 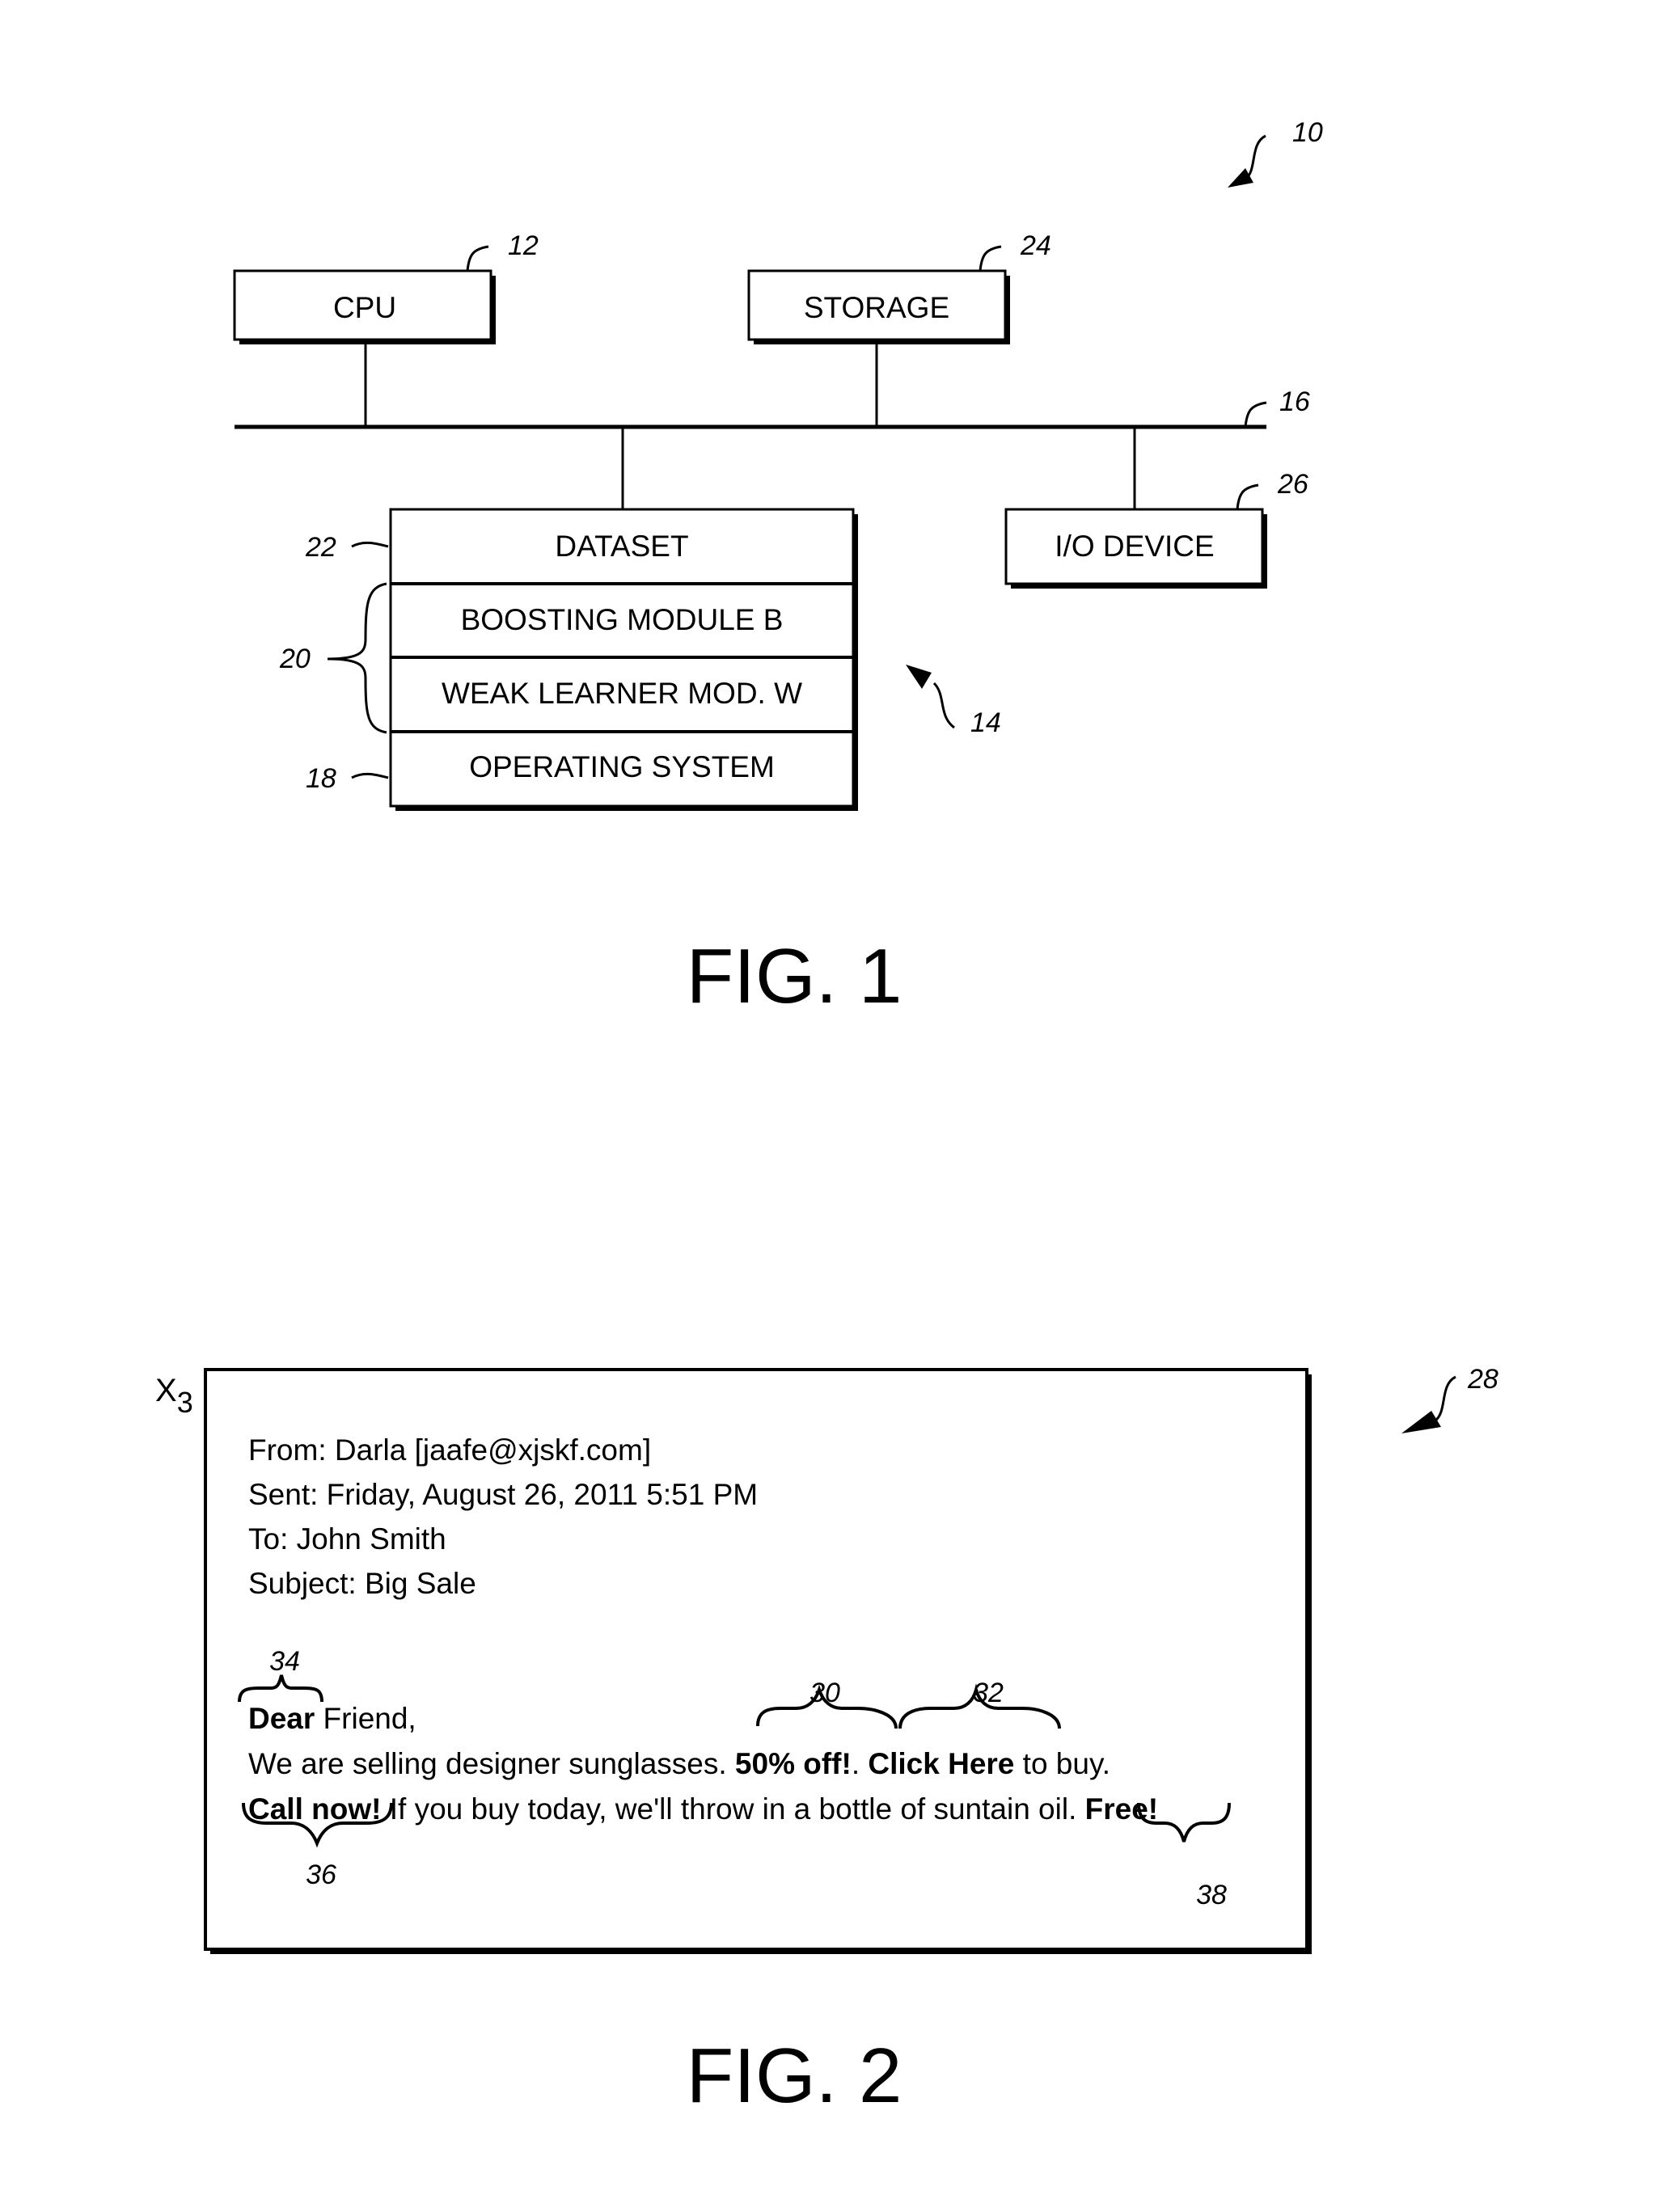 What do you see at coordinates (284, 1662) in the screenshot?
I see `ref-34: 34` at bounding box center [284, 1662].